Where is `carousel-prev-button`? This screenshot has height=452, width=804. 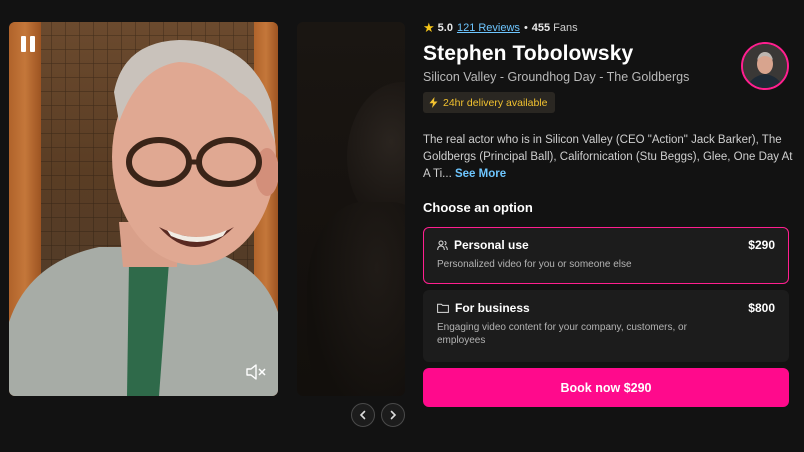
carousel-prev-button is located at coordinates (363, 415).